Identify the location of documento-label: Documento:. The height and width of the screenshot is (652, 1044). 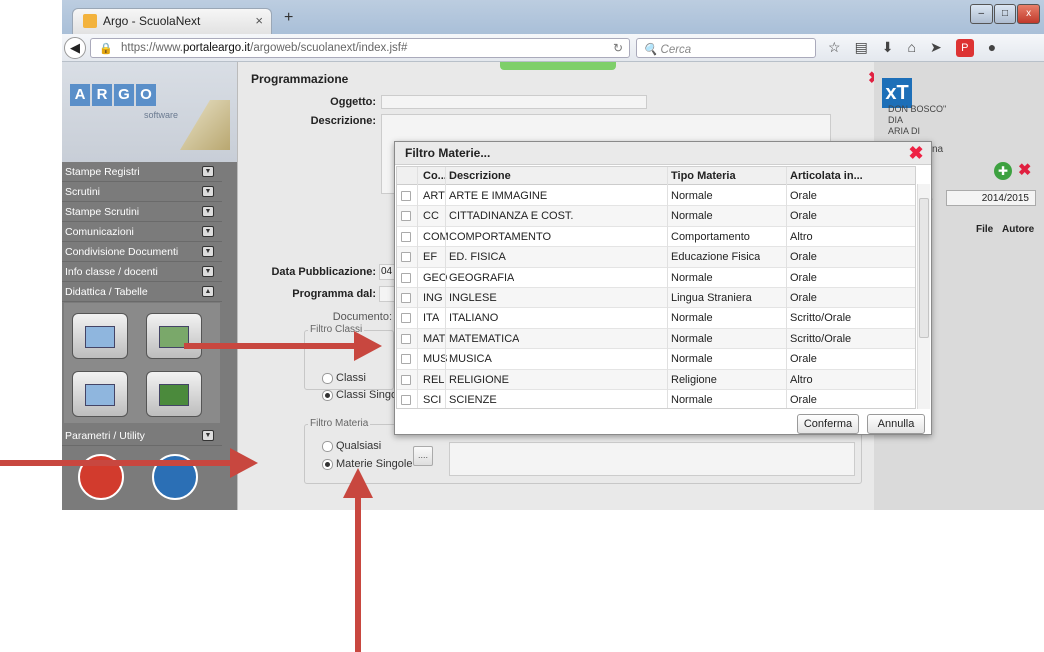
(362, 317).